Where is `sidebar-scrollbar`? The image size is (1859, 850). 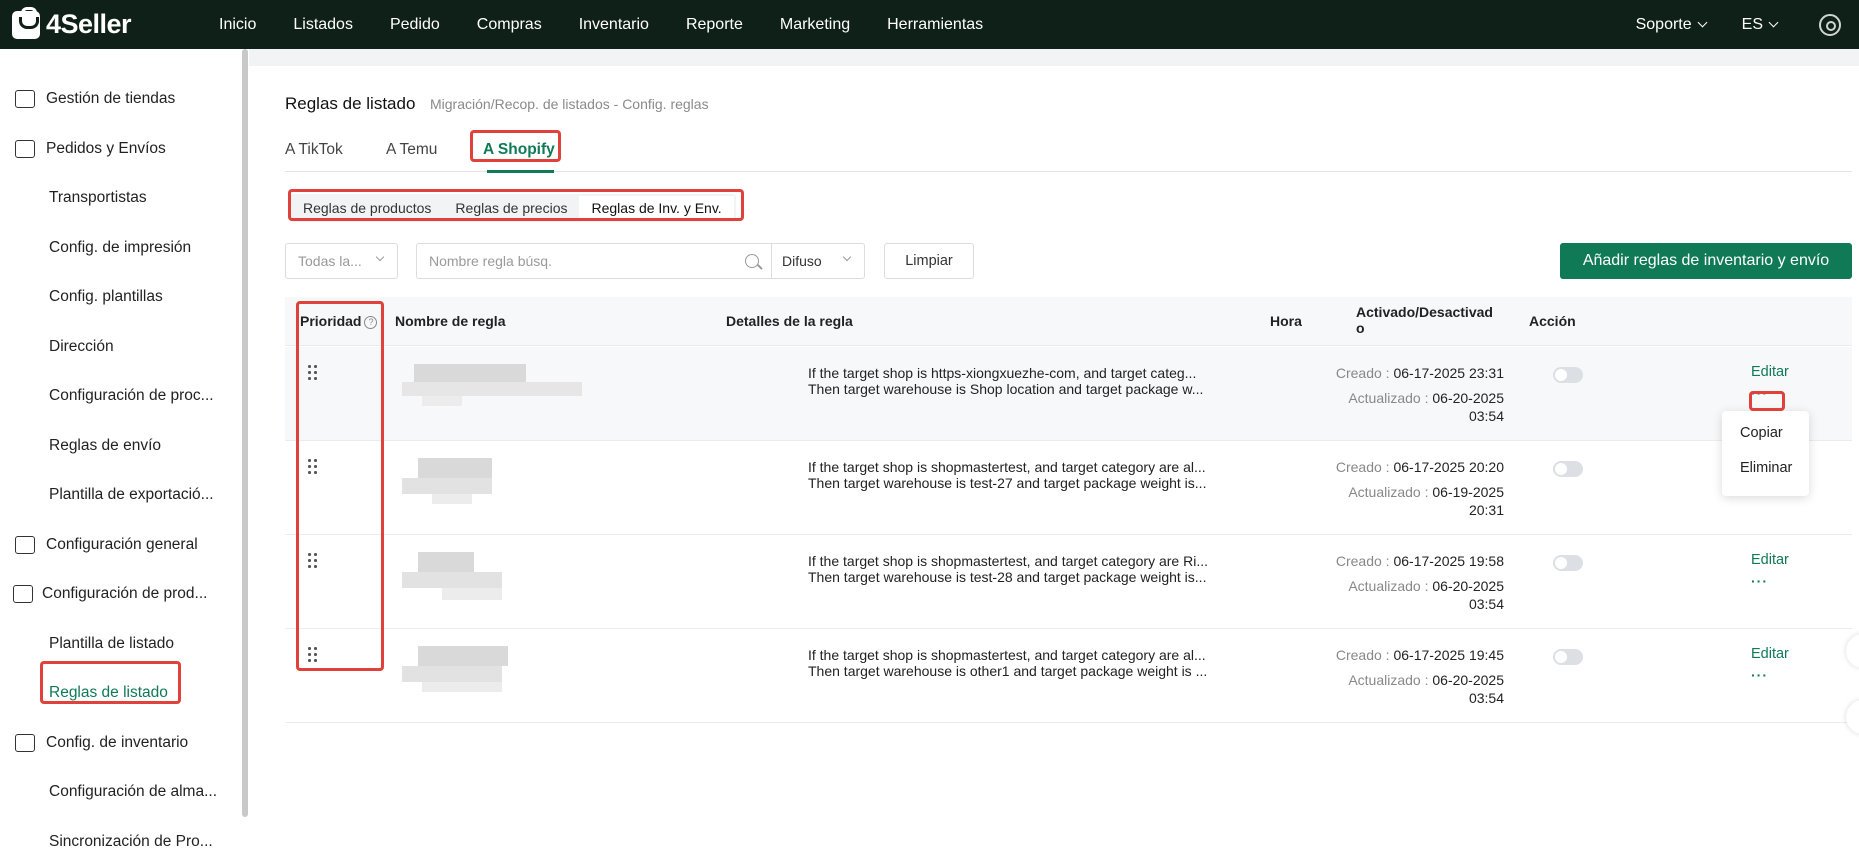 sidebar-scrollbar is located at coordinates (245, 433).